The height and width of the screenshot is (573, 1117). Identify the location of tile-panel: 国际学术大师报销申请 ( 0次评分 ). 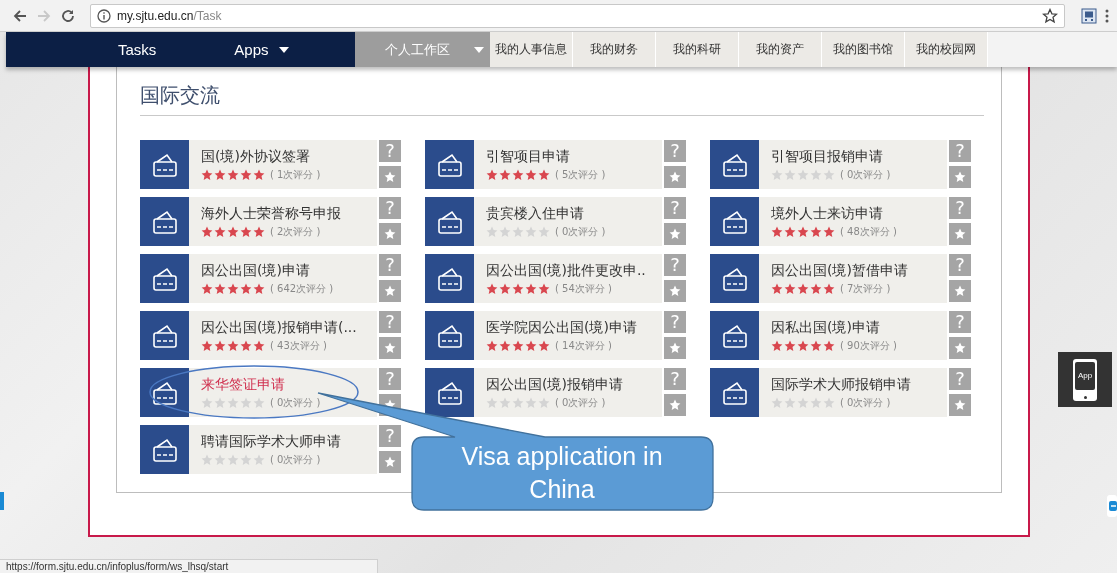
(853, 392).